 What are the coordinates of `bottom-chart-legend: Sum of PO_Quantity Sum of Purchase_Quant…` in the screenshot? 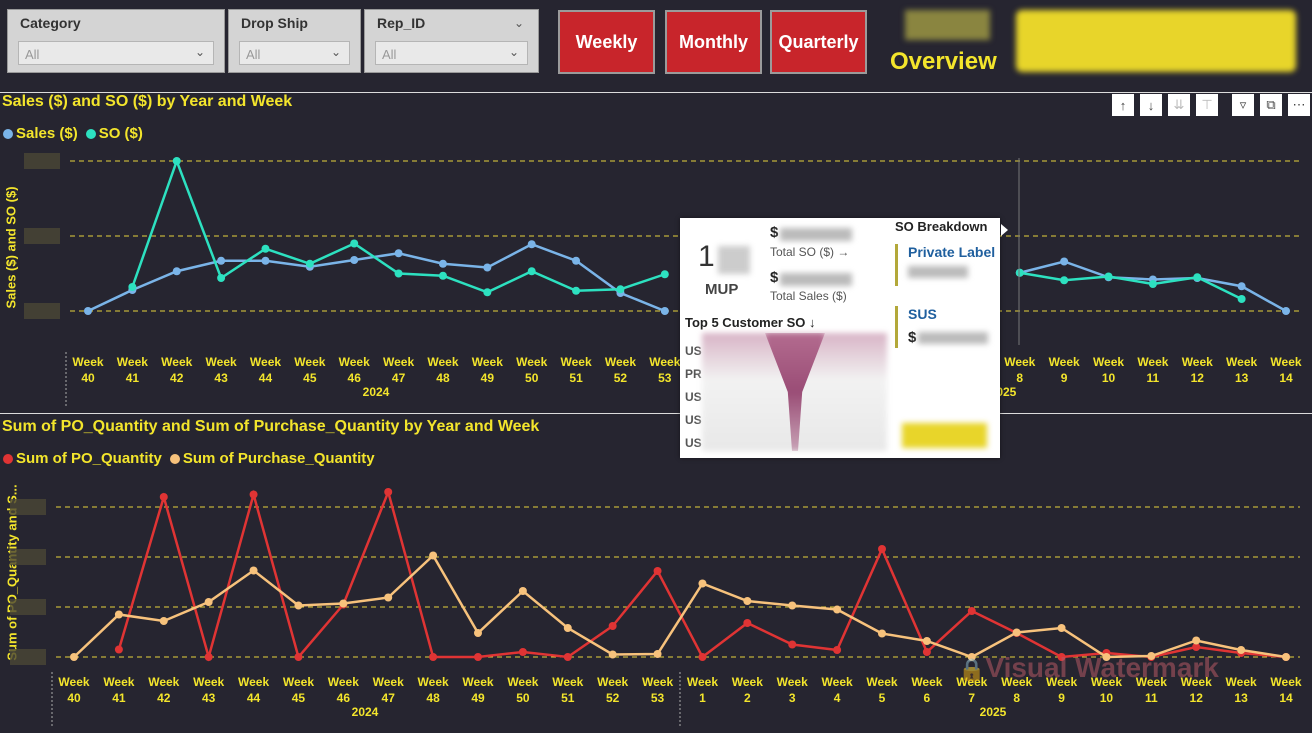 It's located at (193, 458).